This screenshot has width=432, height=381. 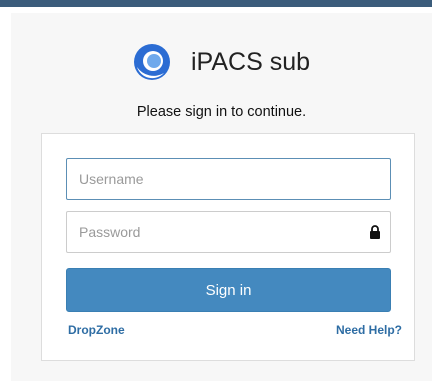 I want to click on lock-icon, so click(x=375, y=232).